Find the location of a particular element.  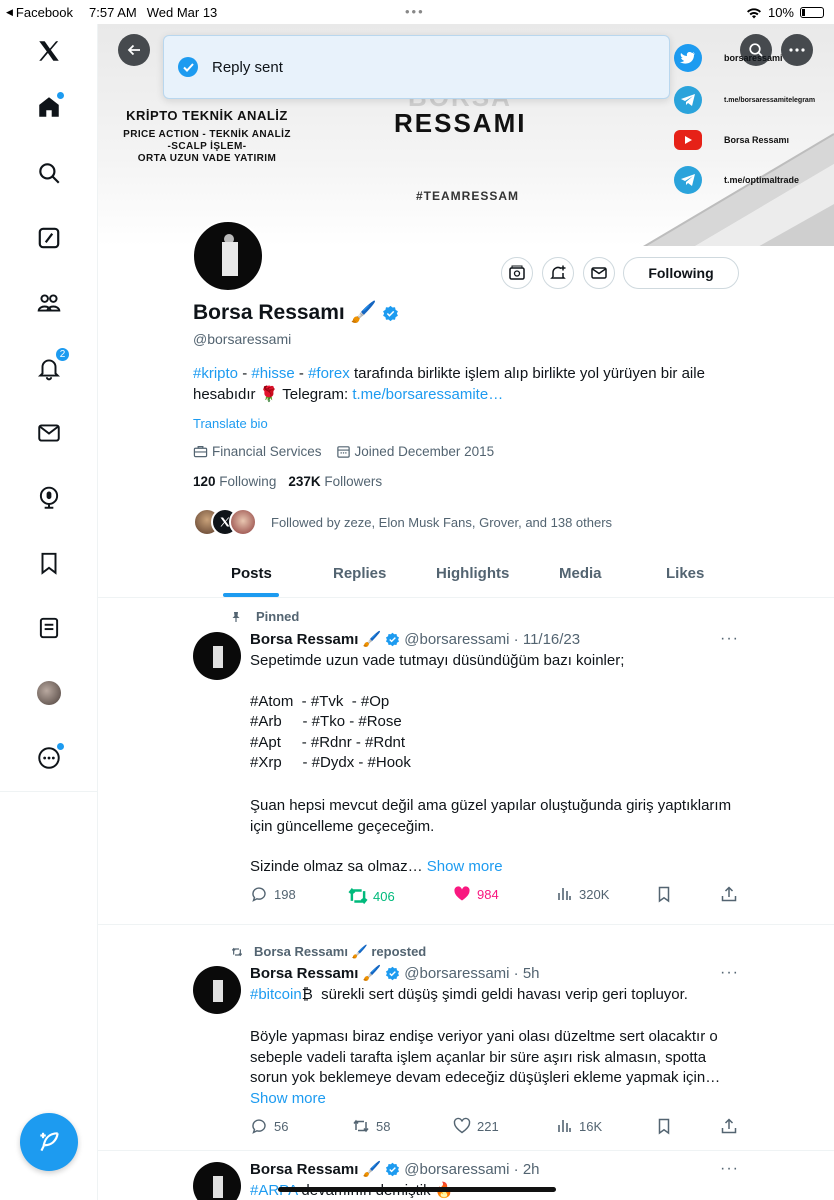

checkmark-icon is located at coordinates (188, 67).